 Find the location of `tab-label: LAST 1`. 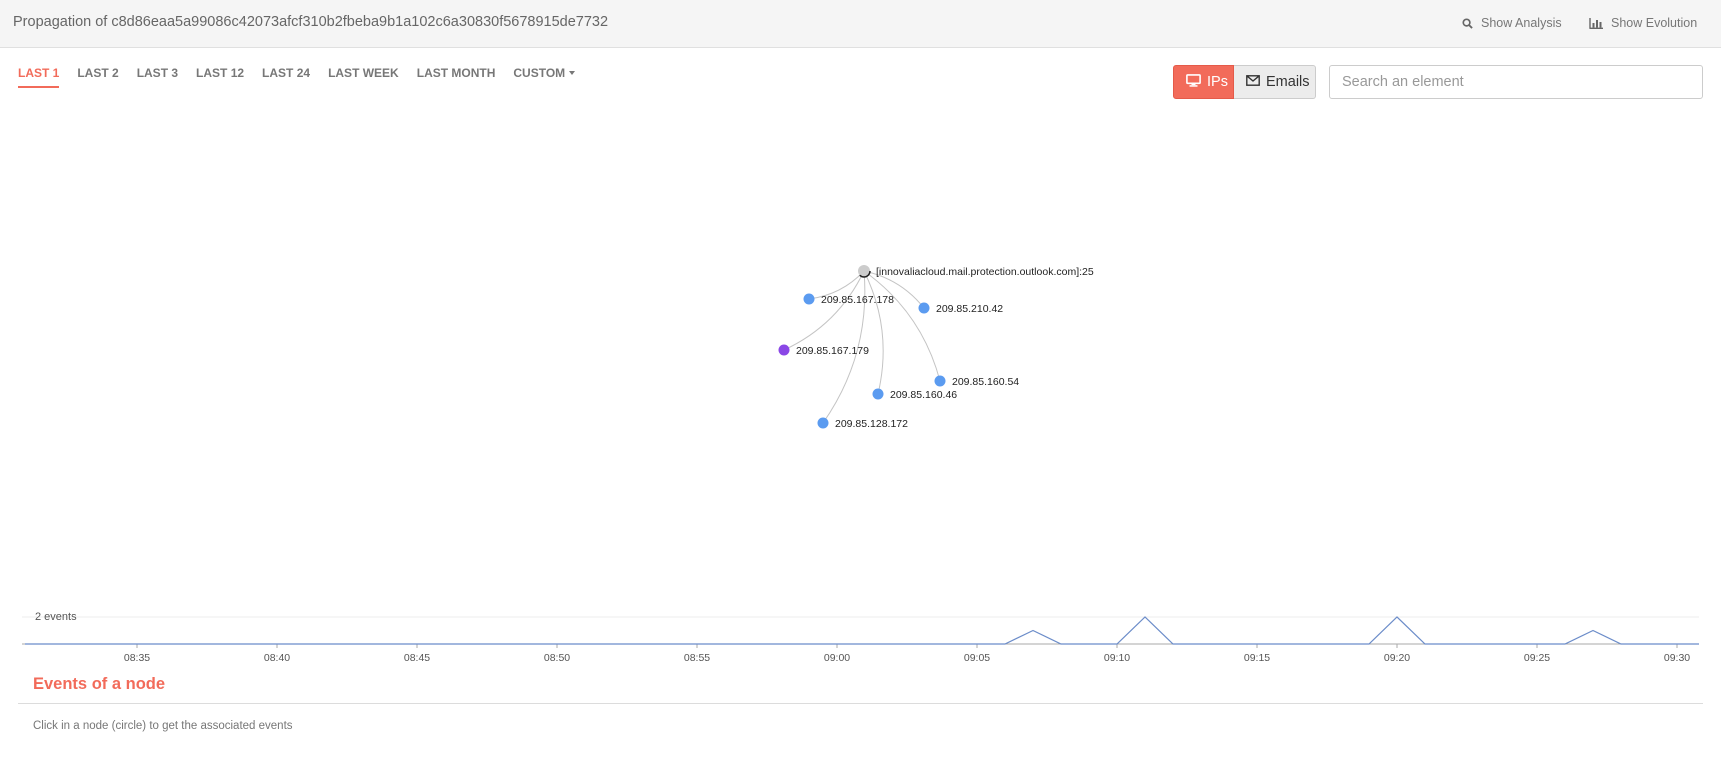

tab-label: LAST 1 is located at coordinates (39, 73).